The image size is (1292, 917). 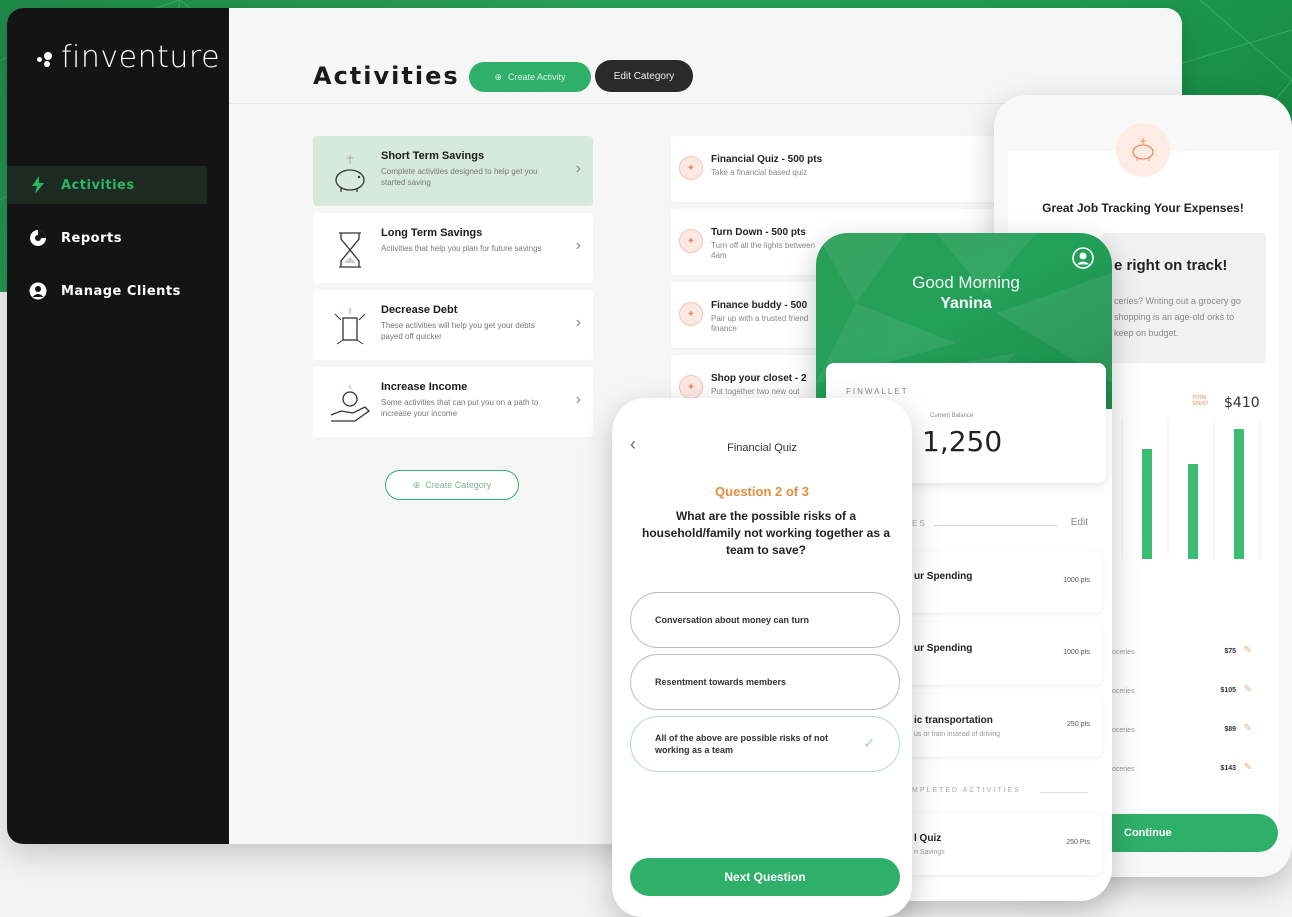 I want to click on logo-icon, so click(x=46, y=58).